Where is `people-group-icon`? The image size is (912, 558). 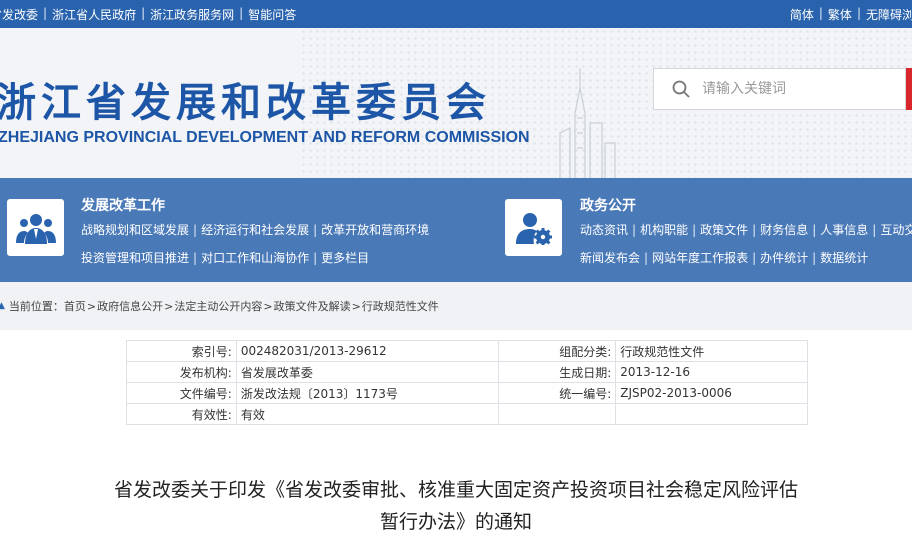
people-group-icon is located at coordinates (35, 228).